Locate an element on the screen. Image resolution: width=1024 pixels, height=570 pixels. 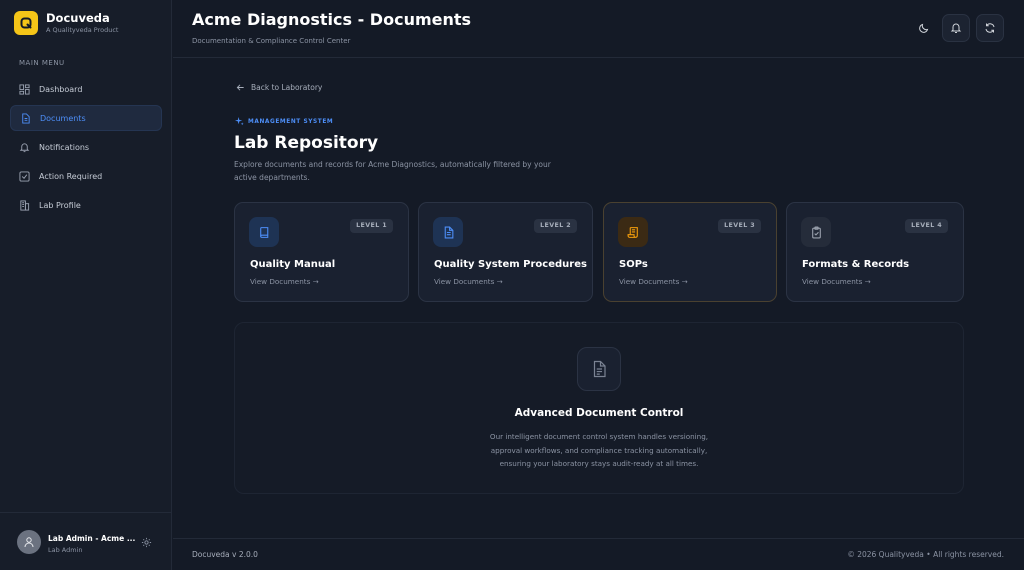
adc-icon-container is located at coordinates (599, 369).